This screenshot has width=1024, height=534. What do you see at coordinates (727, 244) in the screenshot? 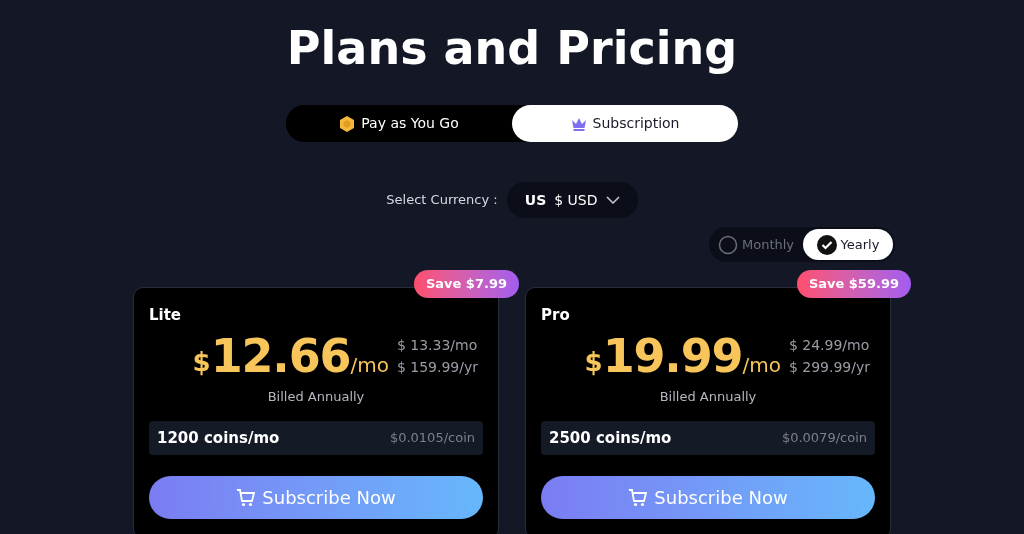
I see `radio-circle-icon` at bounding box center [727, 244].